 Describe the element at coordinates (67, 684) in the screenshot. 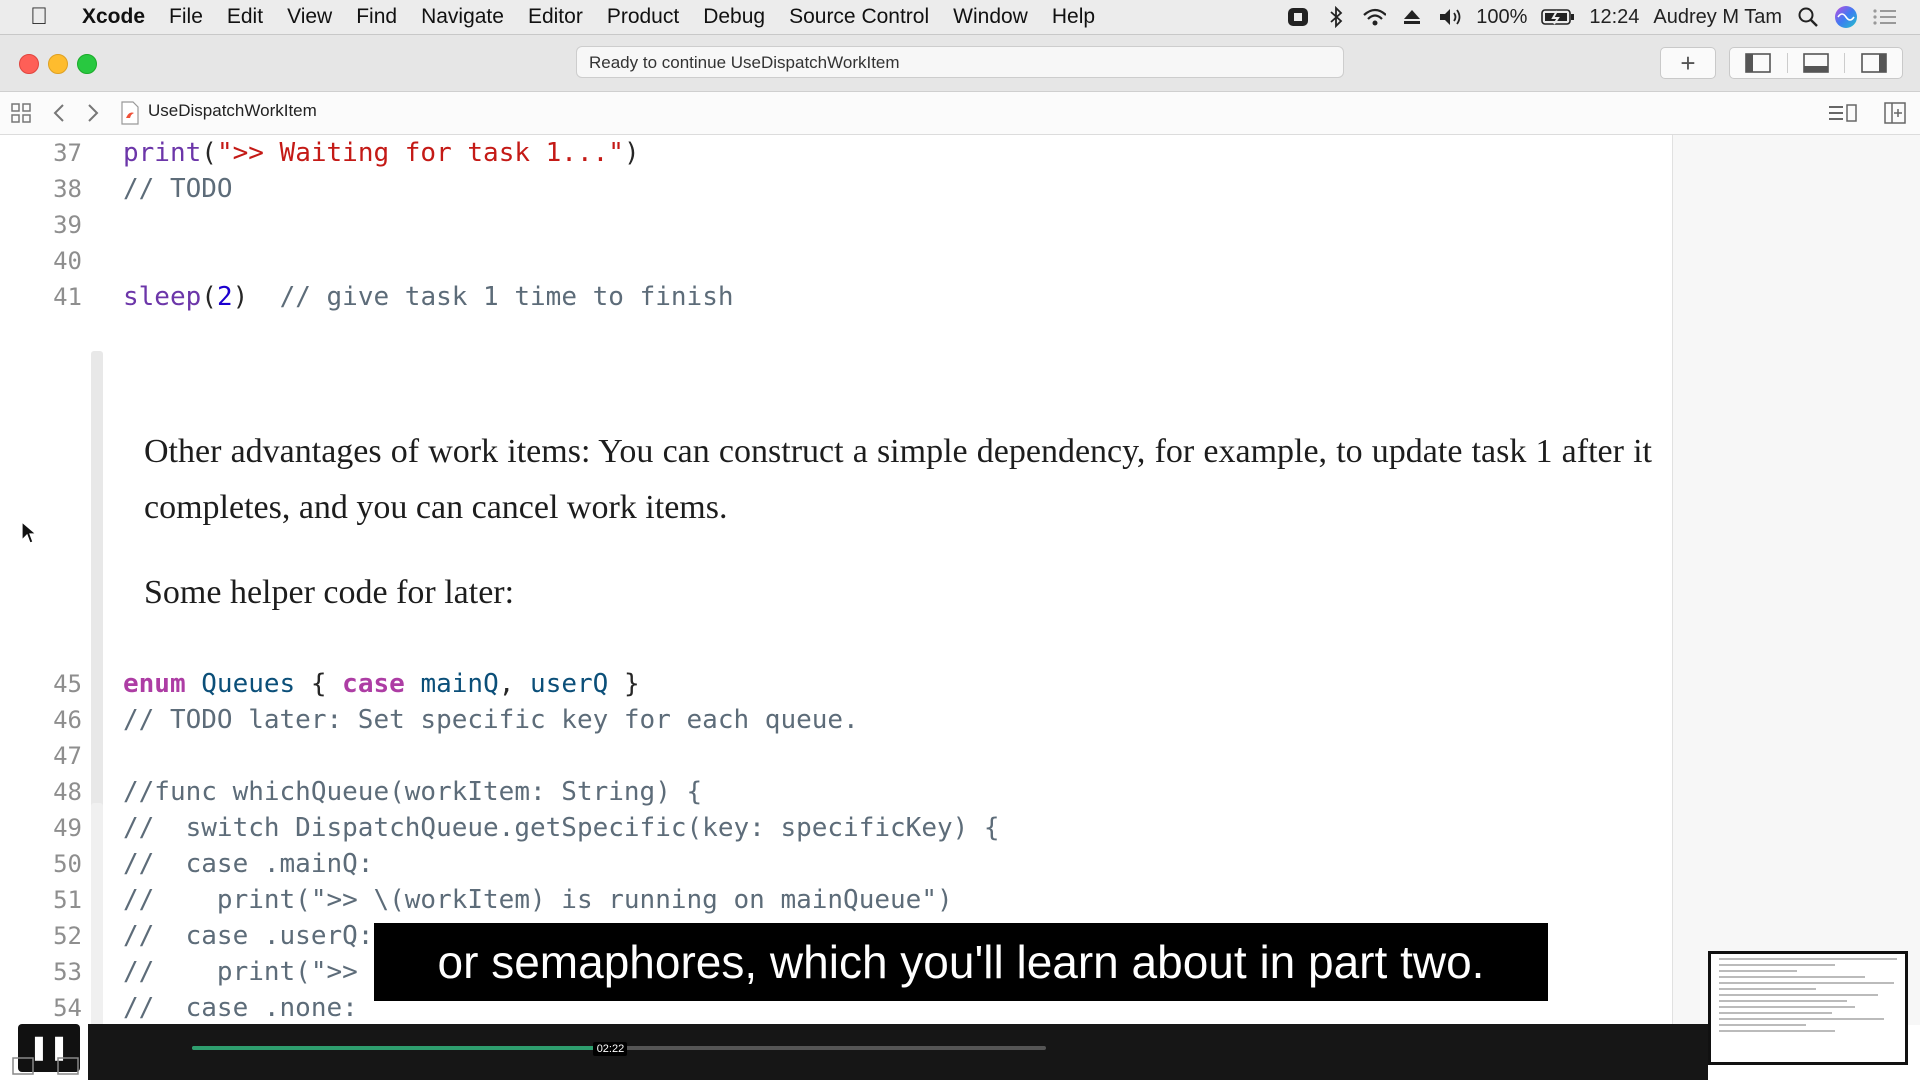

I see `line-number: 45` at that location.